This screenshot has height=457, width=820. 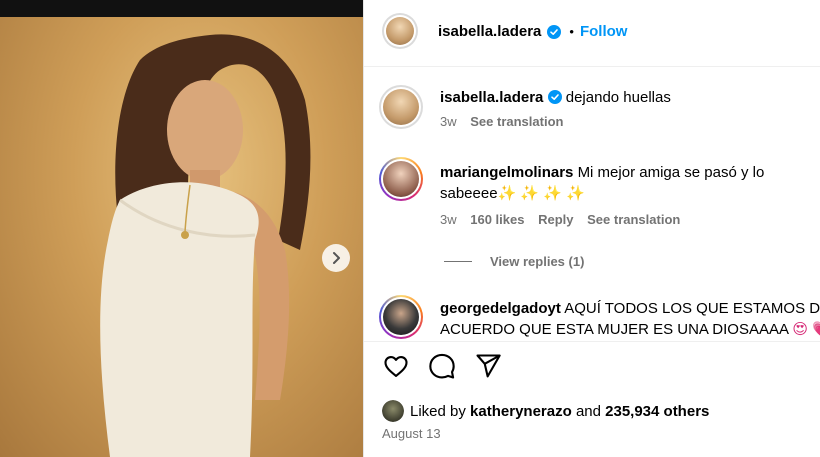 I want to click on replies-line, so click(x=458, y=261).